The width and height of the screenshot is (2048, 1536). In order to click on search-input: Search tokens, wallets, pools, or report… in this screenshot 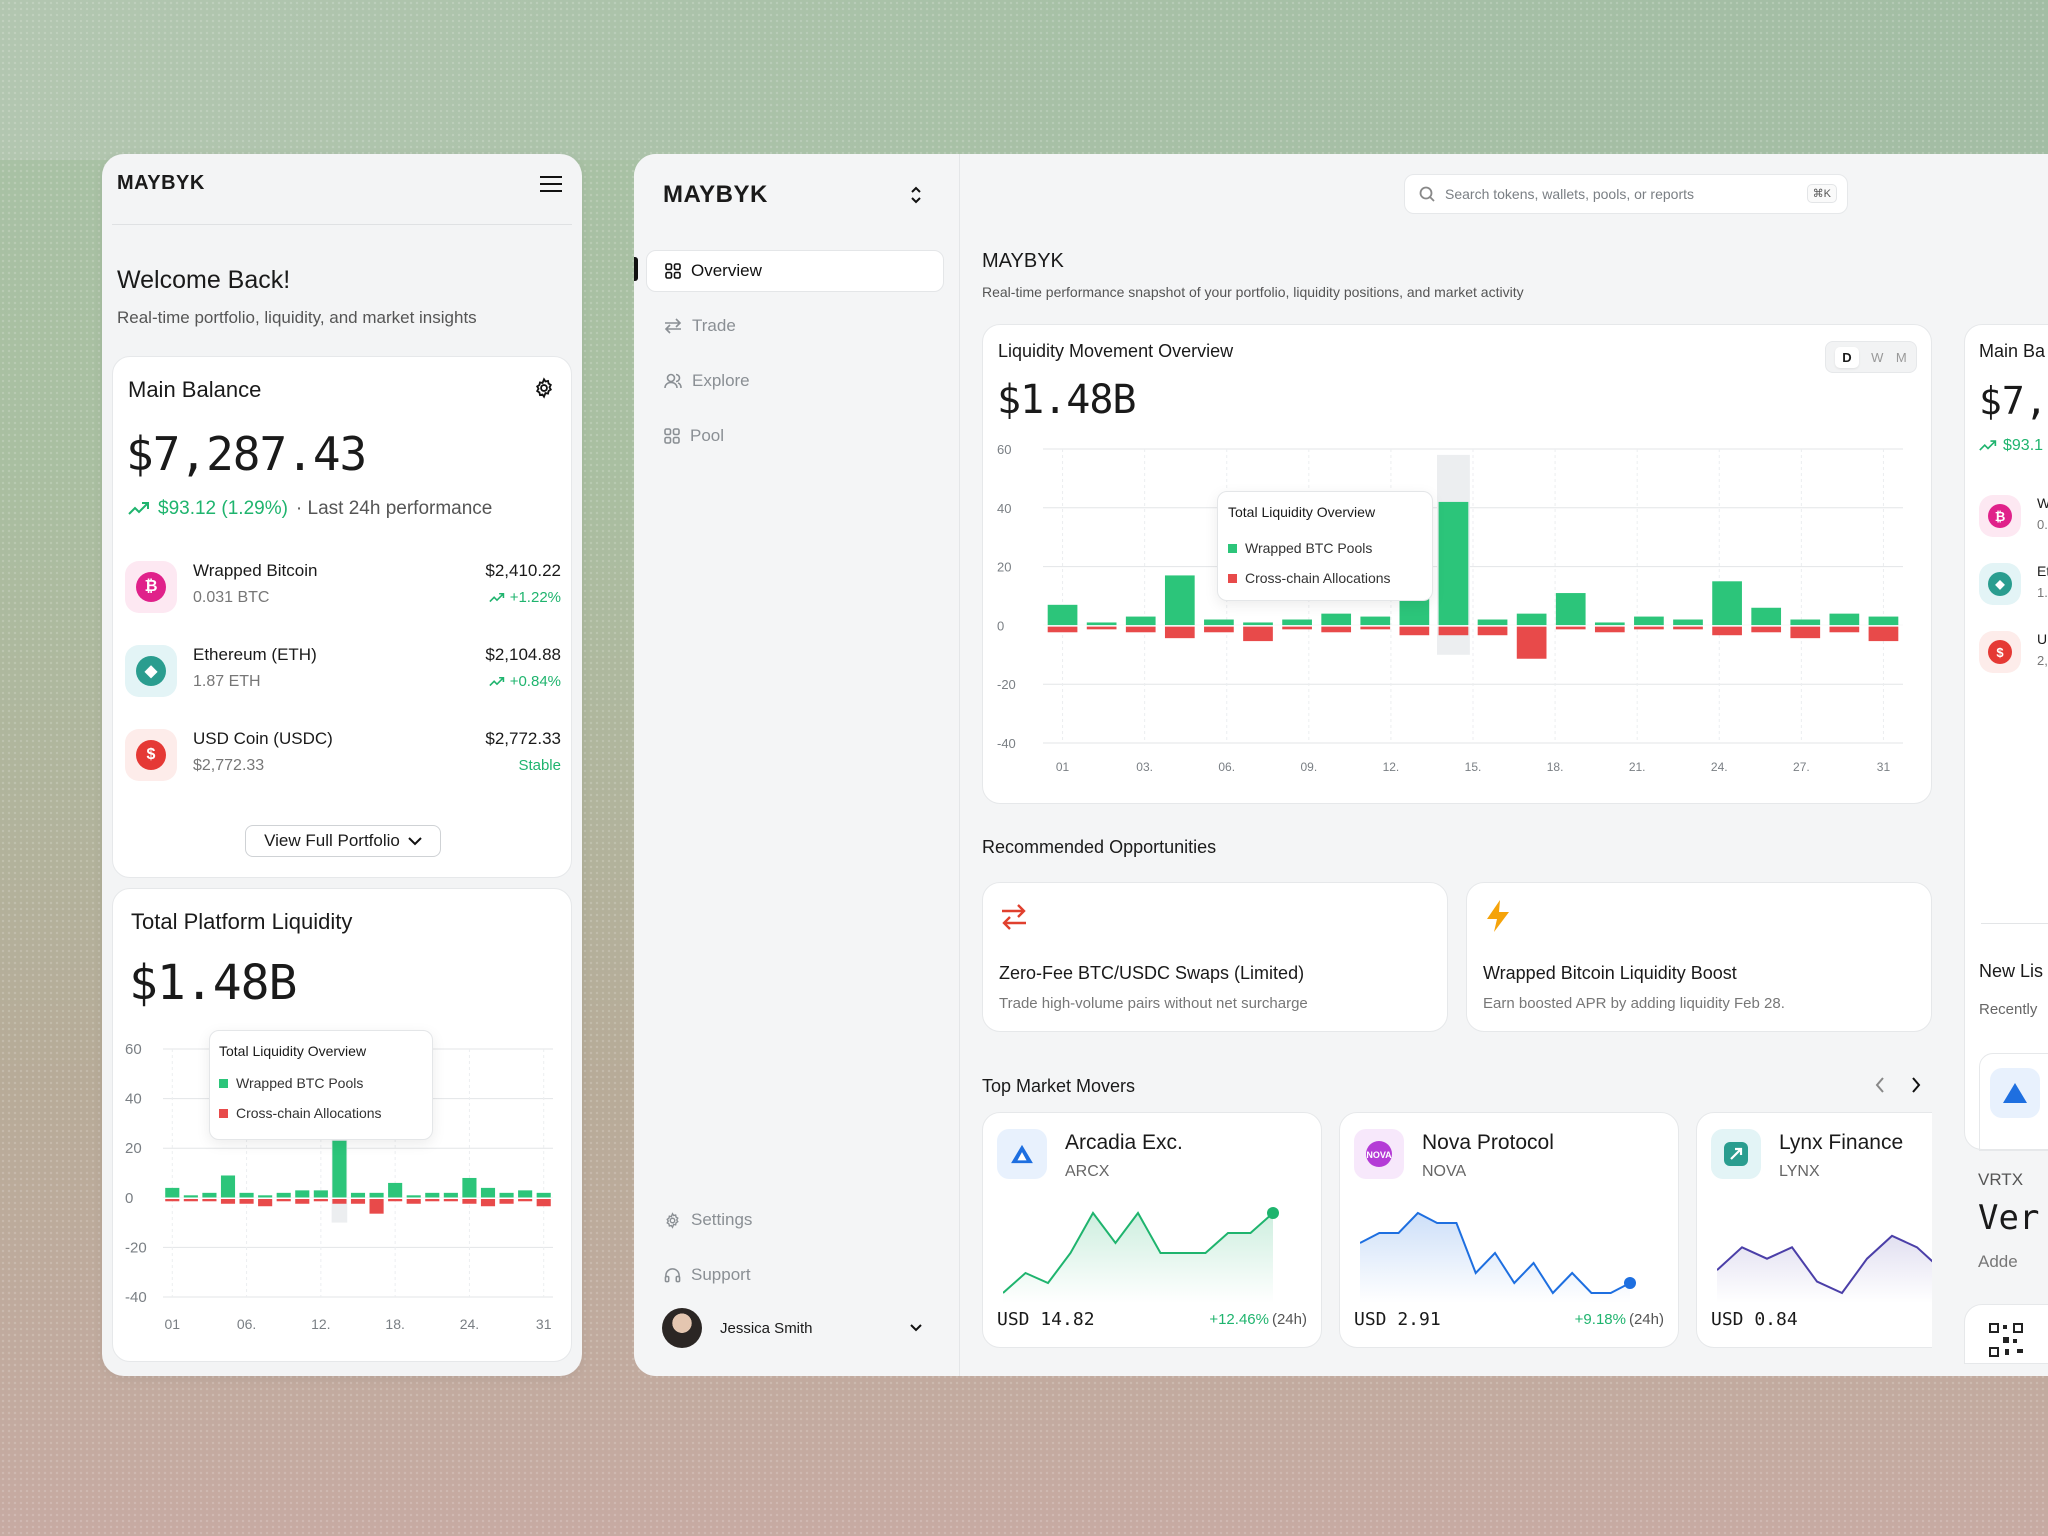, I will do `click(1569, 194)`.